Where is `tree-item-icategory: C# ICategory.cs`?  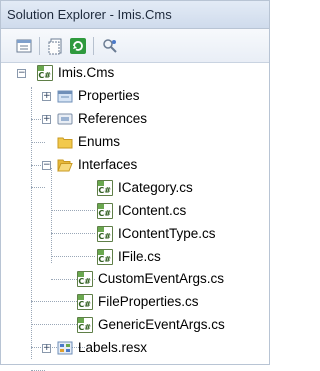 tree-item-icategory: C# ICategory.cs is located at coordinates (135, 188).